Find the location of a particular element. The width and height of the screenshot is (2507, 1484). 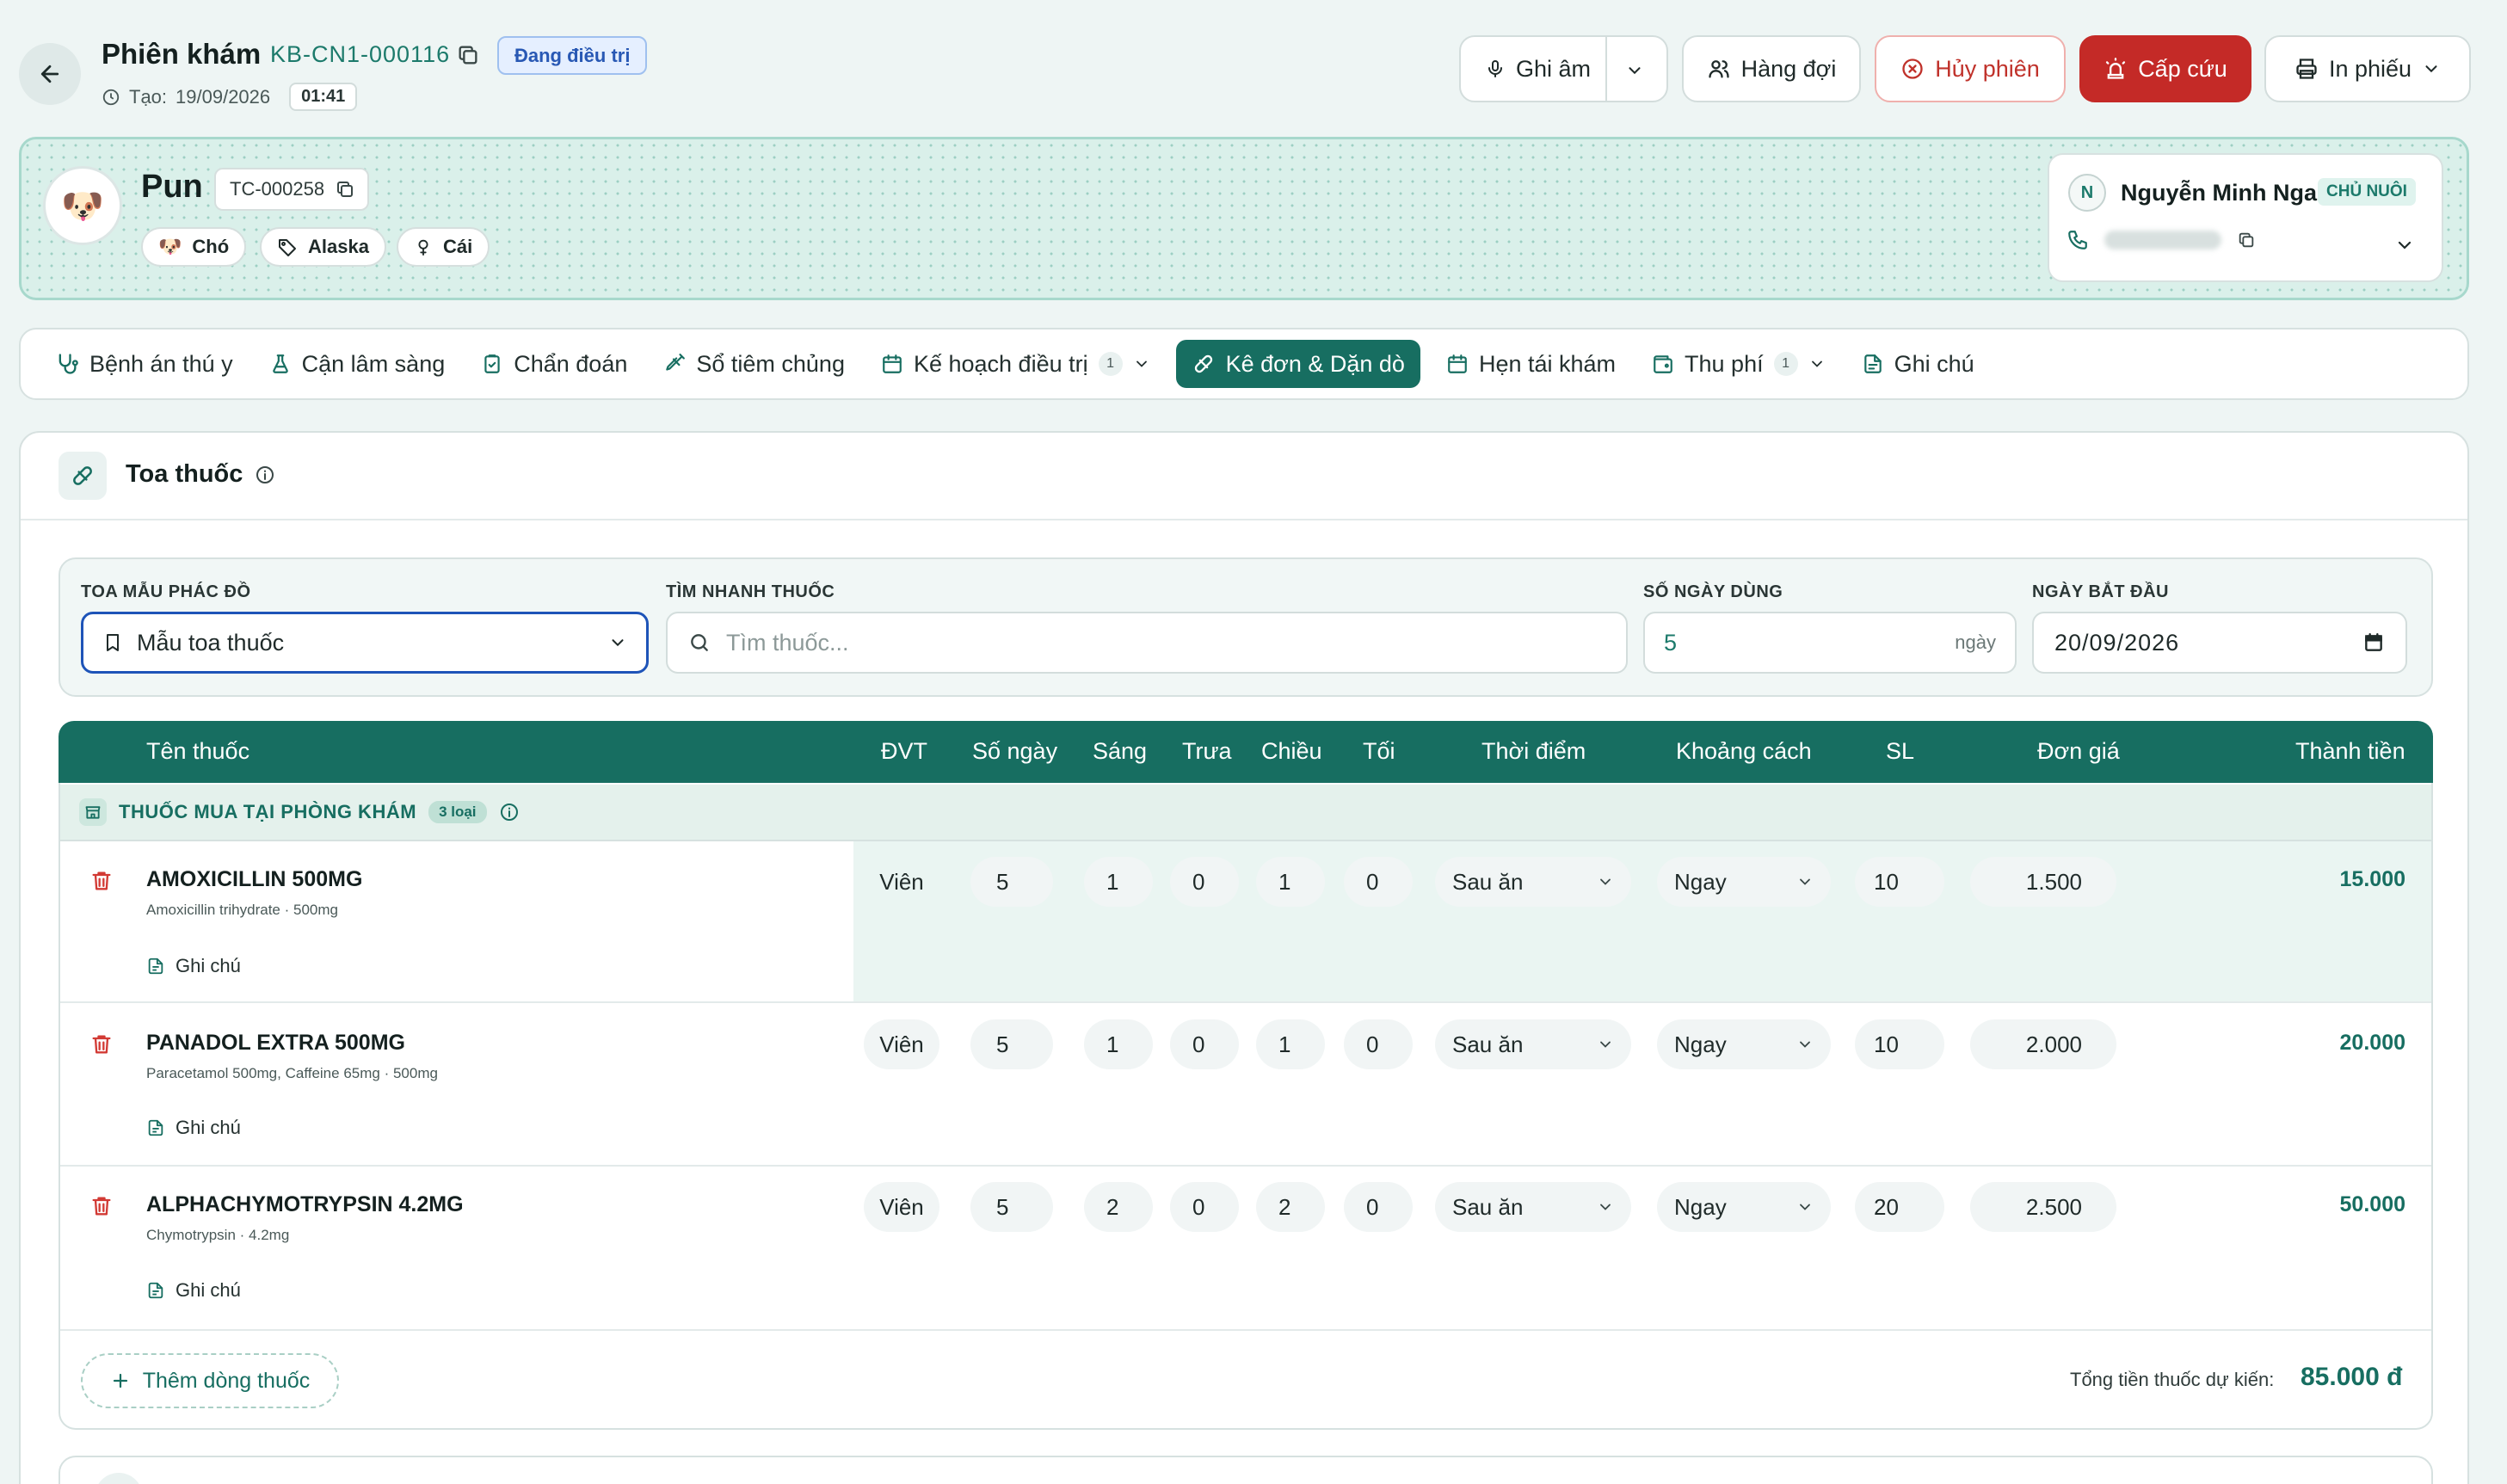

days-input: 5 ngày is located at coordinates (1830, 643).